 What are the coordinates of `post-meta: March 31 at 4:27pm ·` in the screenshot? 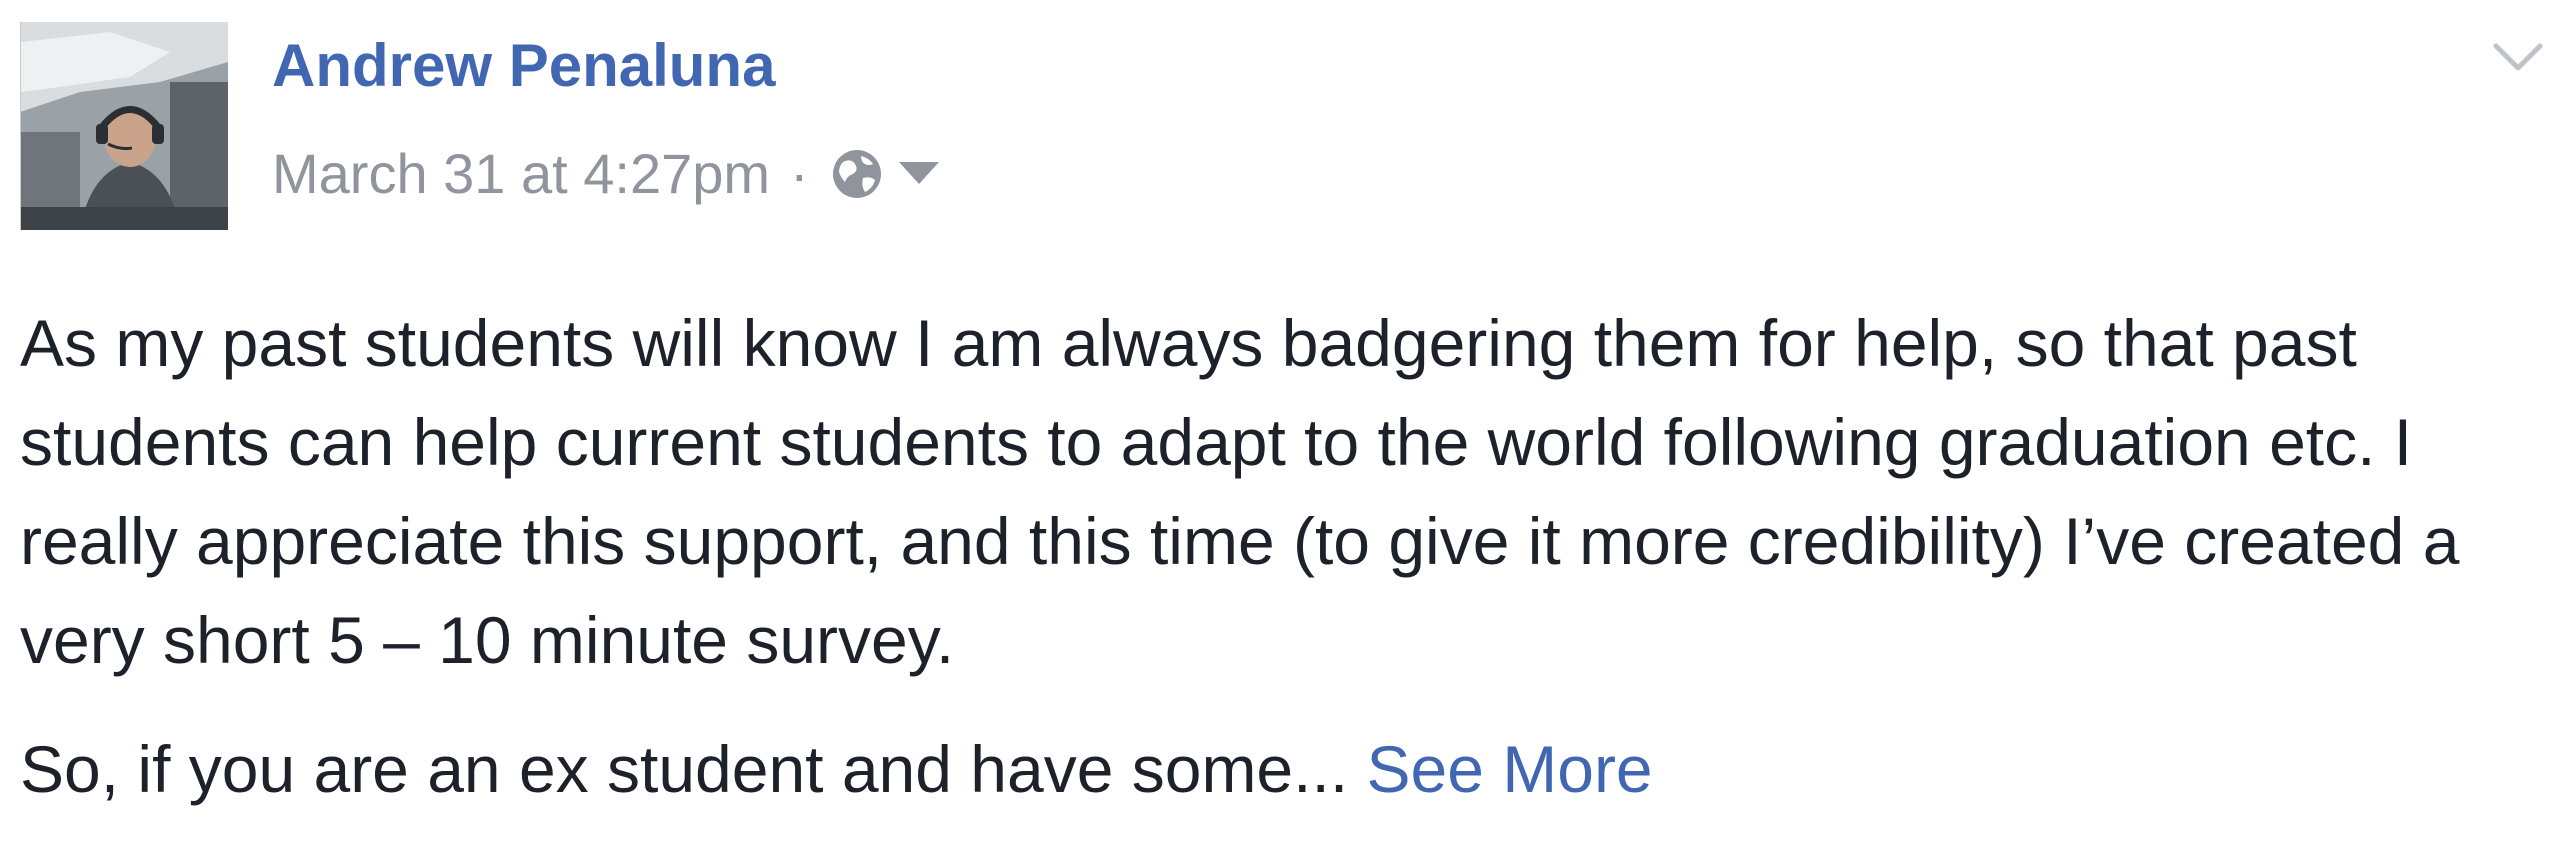 It's located at (605, 174).